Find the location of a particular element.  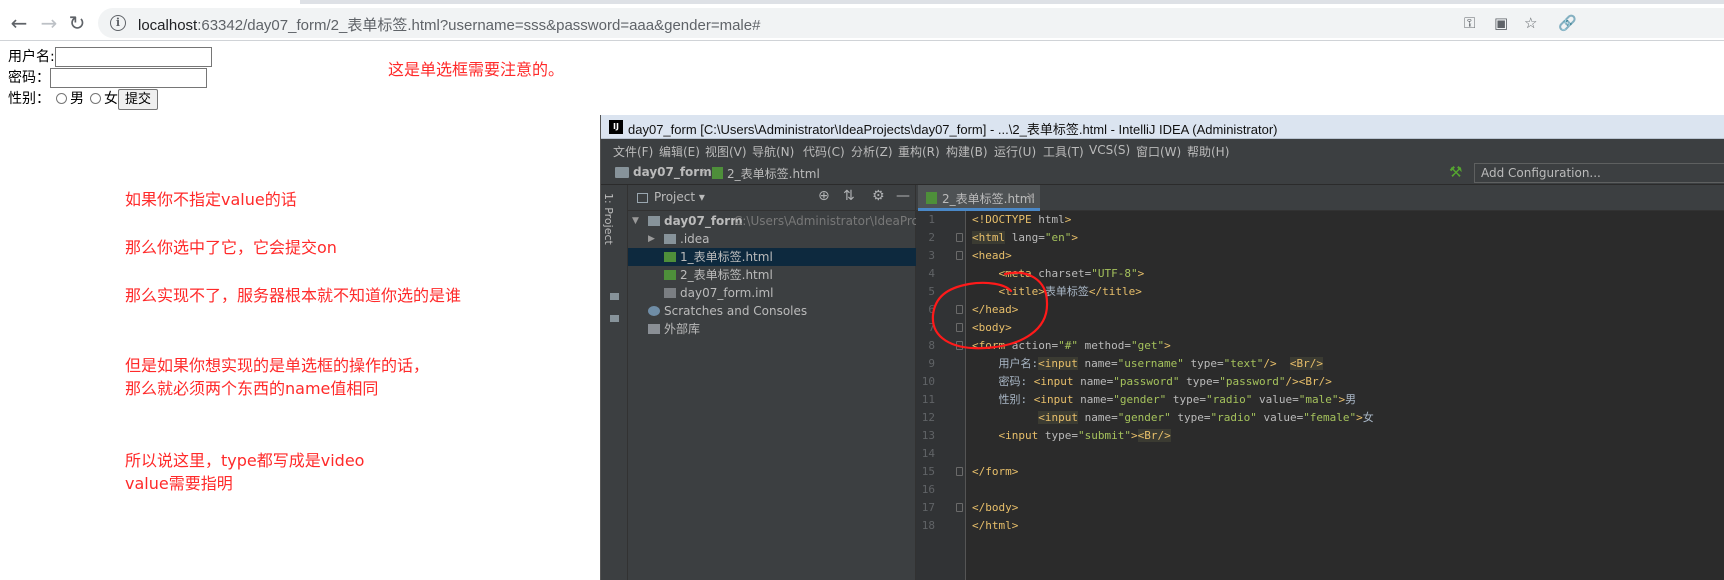

favorites-icon is located at coordinates (614, 318).